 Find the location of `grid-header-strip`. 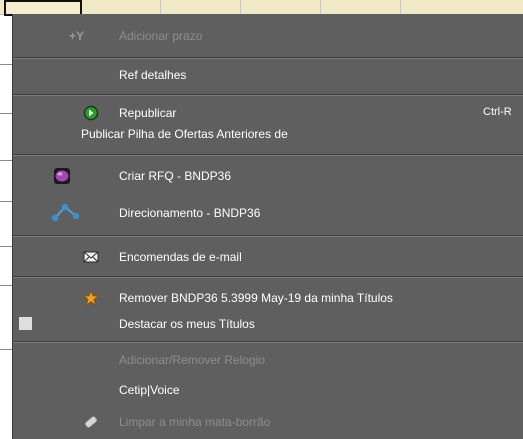

grid-header-strip is located at coordinates (261, 8).